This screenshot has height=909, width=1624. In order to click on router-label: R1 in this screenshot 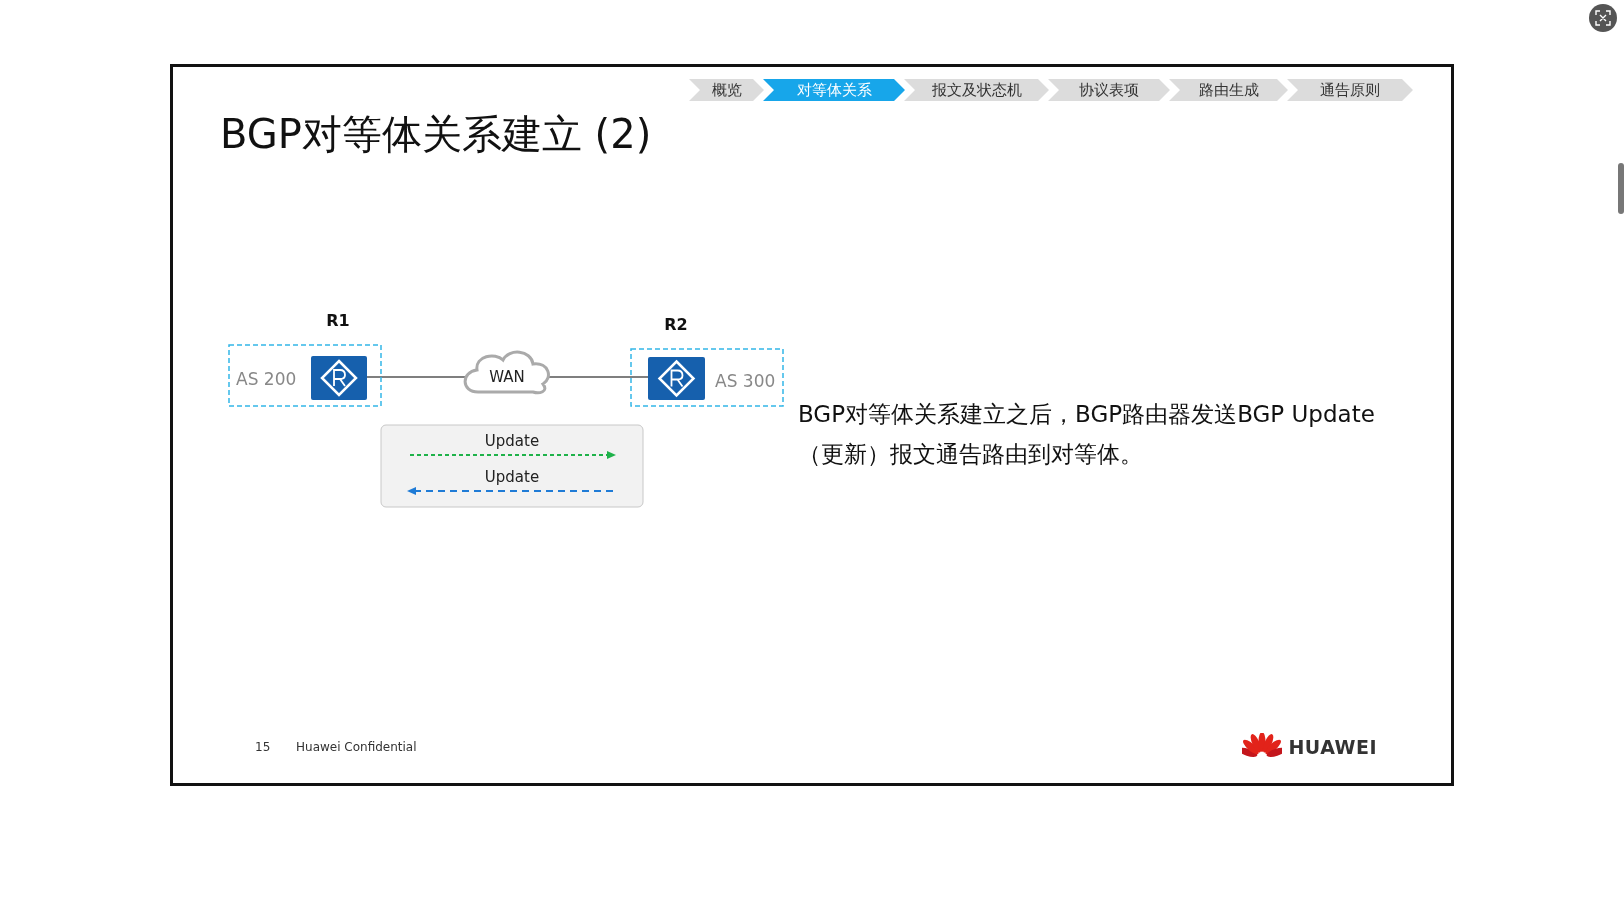, I will do `click(338, 321)`.